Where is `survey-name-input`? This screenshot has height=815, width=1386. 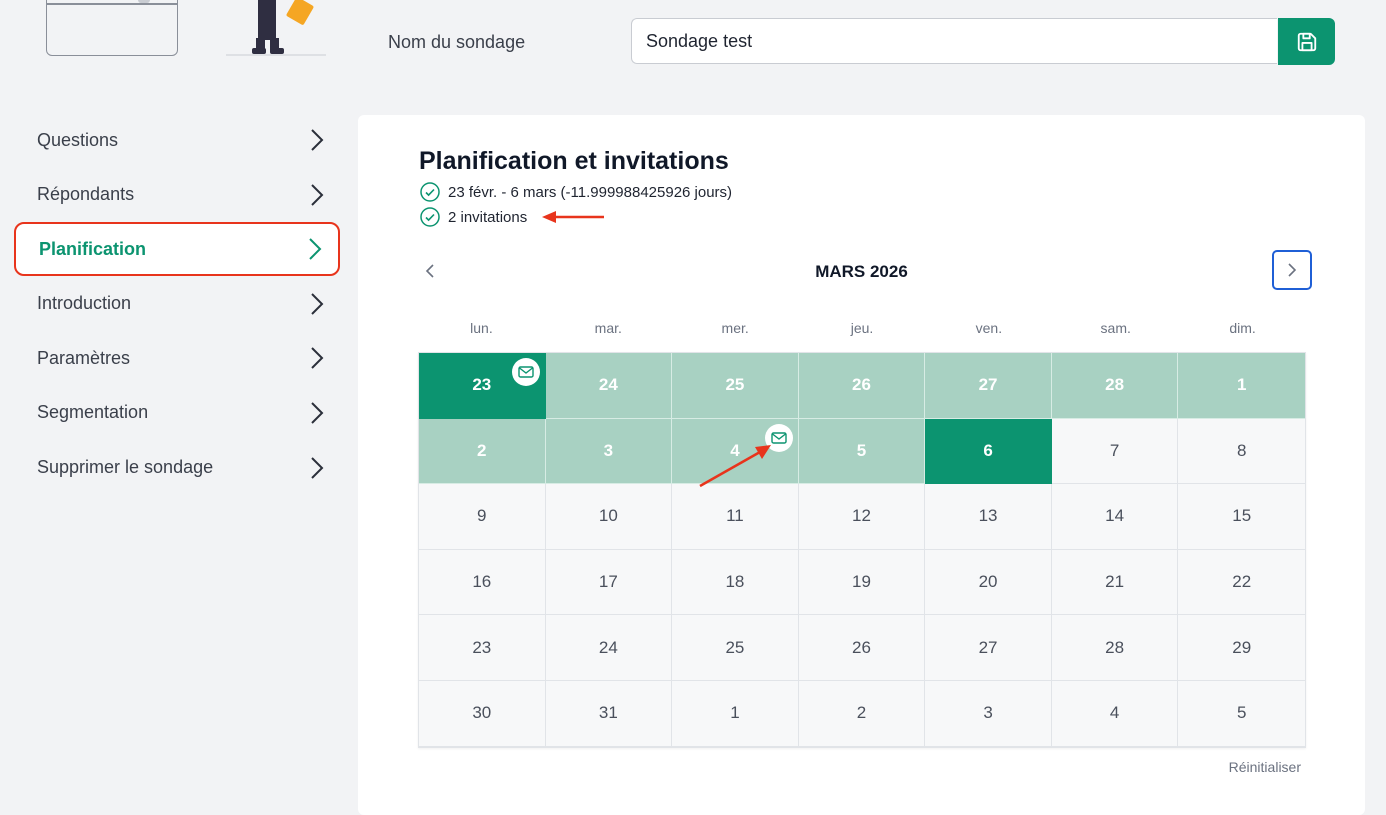 survey-name-input is located at coordinates (954, 41).